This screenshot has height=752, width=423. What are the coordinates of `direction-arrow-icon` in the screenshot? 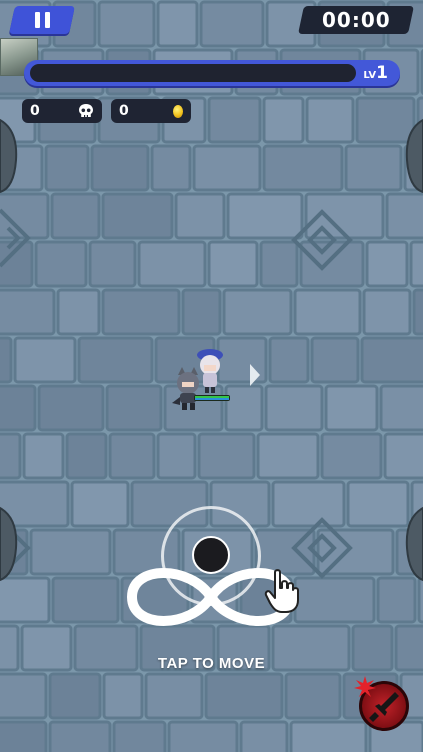 It's located at (255, 375).